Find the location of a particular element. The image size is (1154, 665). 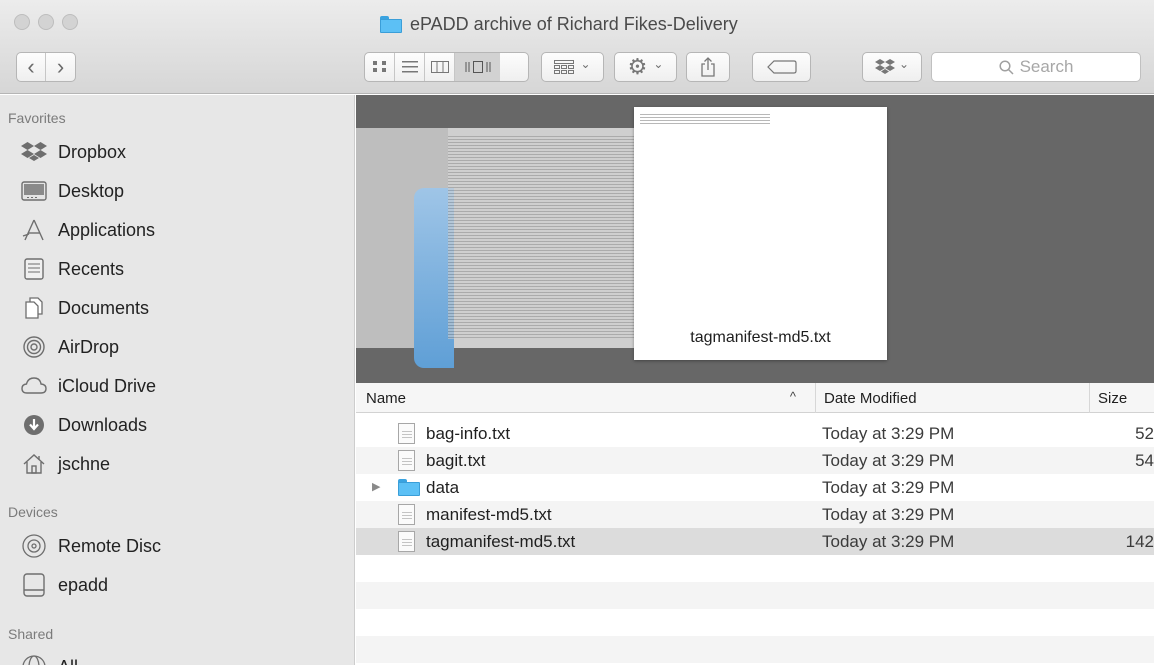

sidebar-item-applications: Applications is located at coordinates (183, 230).